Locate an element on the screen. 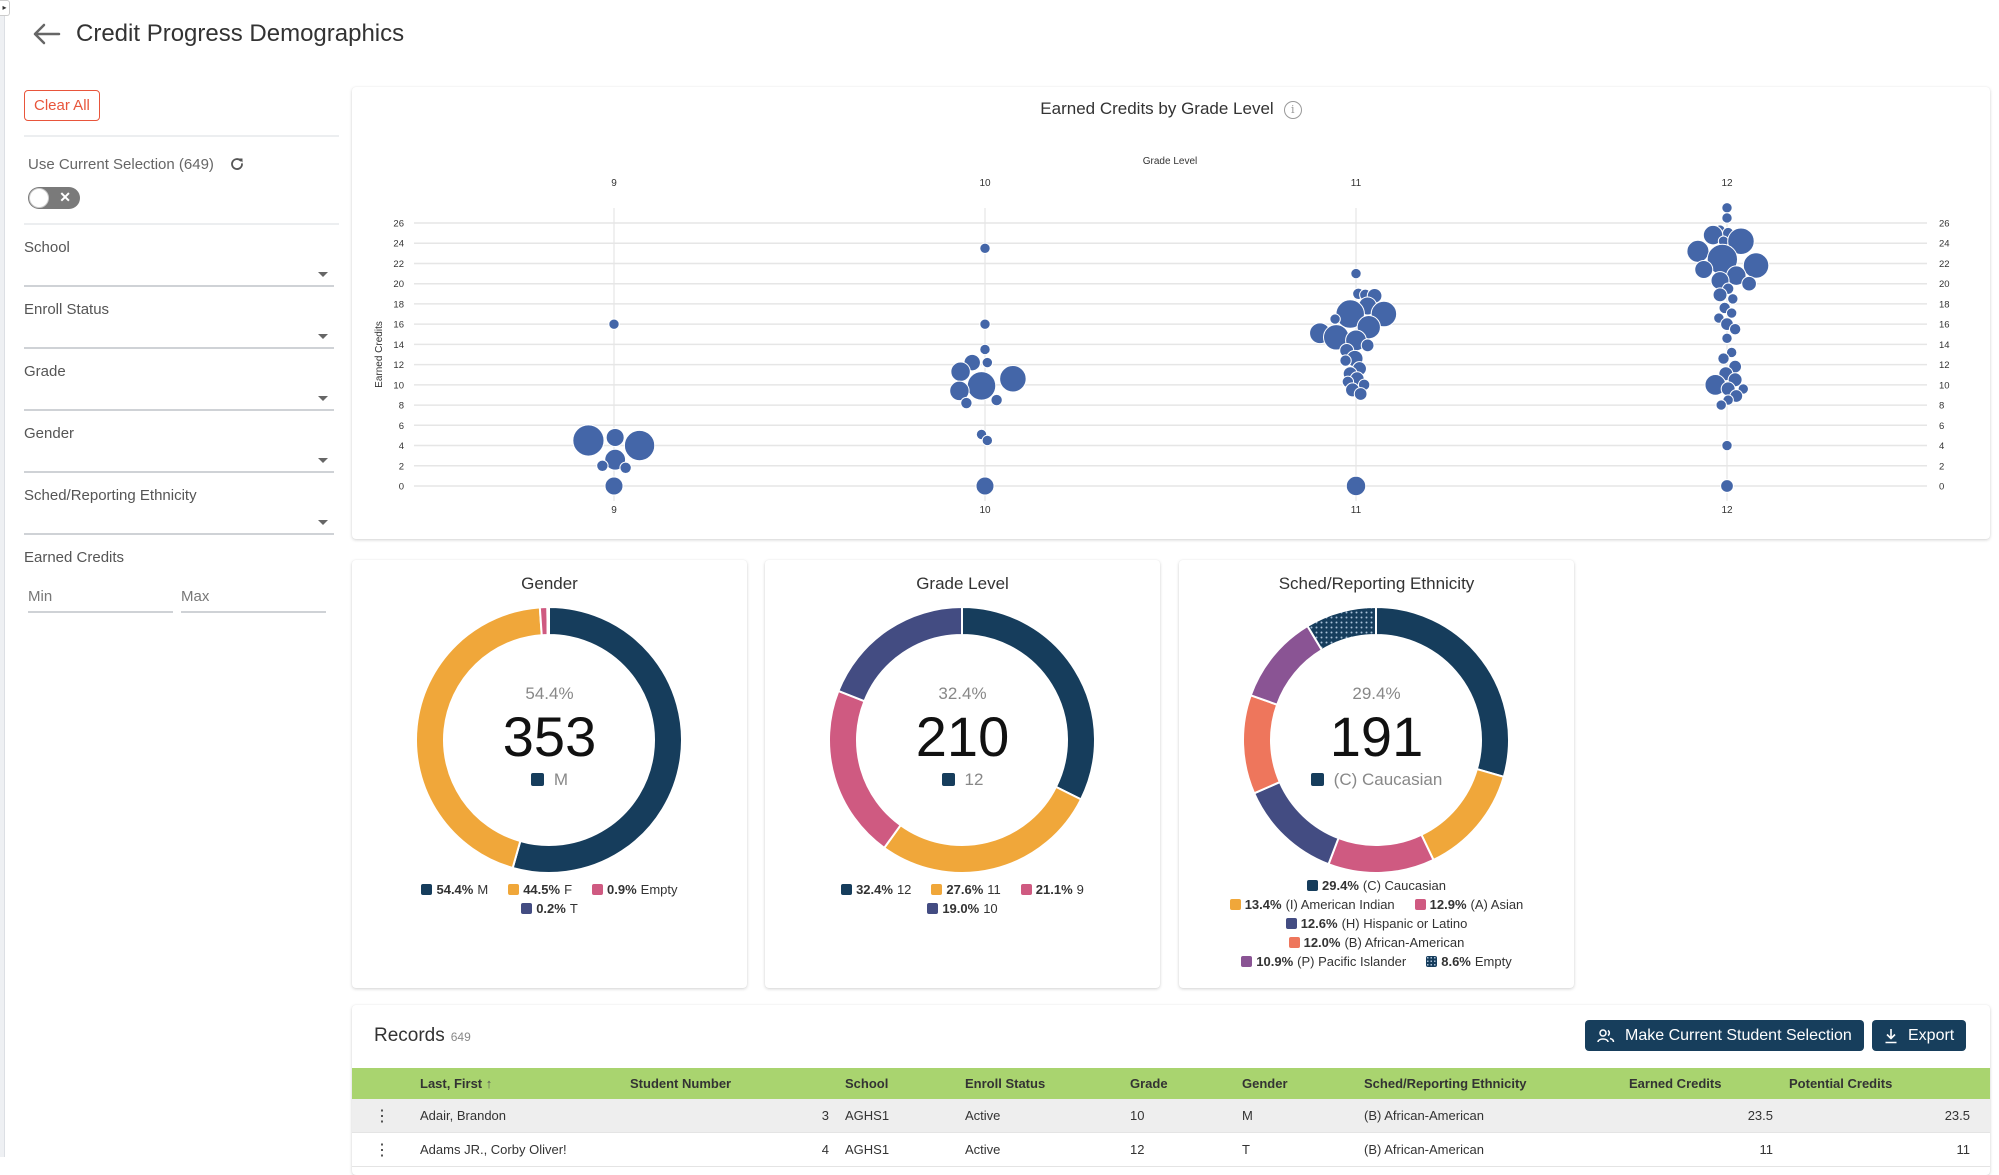 The image size is (1999, 1175). chart-legend: 32.4% 12 27.6% 11 21.1% 9 19.0% 10 is located at coordinates (962, 899).